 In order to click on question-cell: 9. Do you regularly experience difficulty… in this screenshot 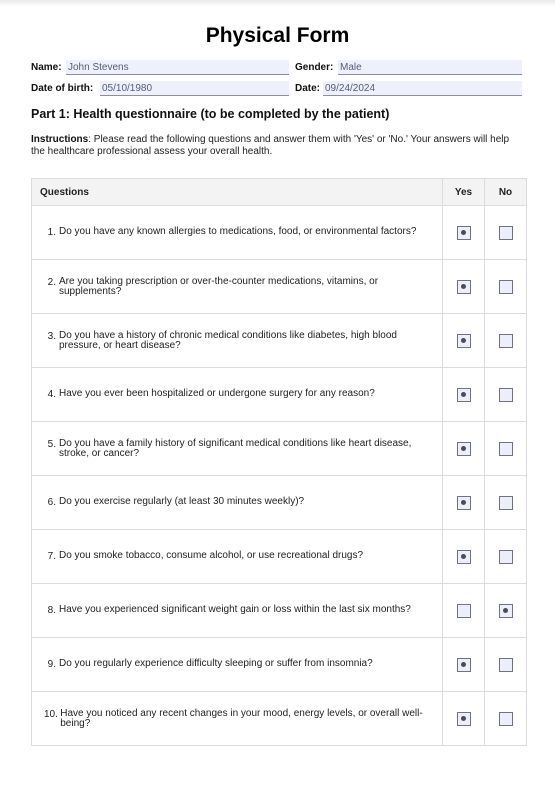, I will do `click(237, 664)`.